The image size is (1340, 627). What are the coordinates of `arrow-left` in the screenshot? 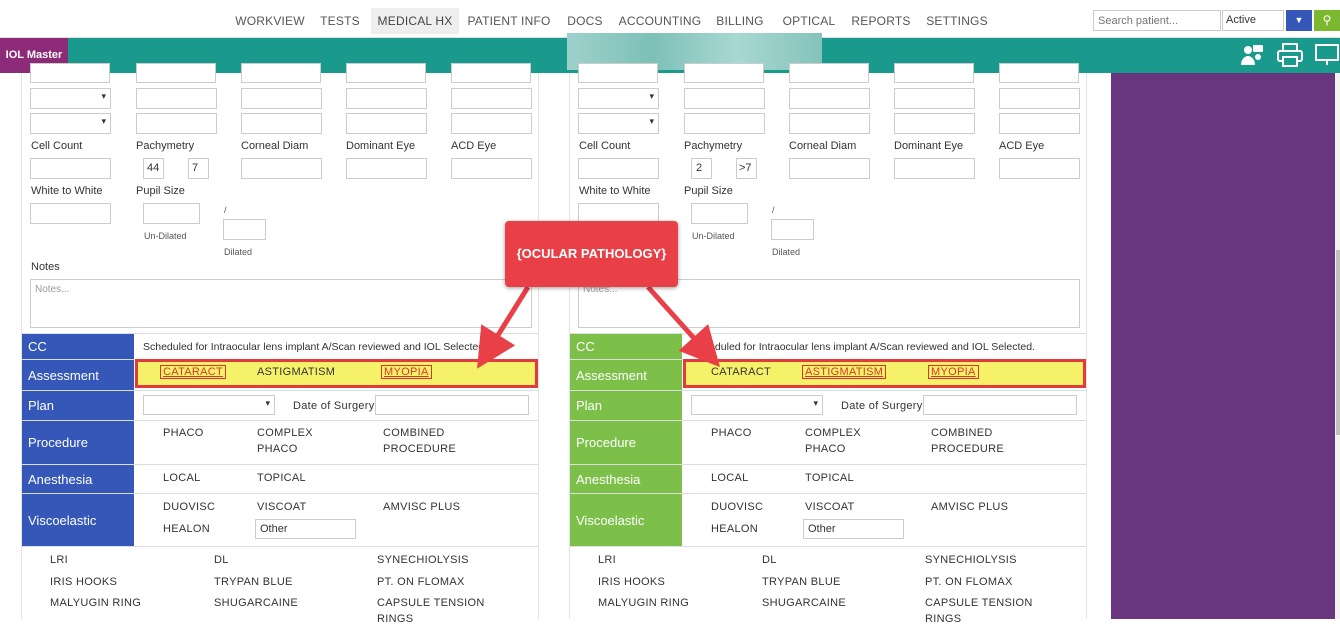 It's located at (504, 327).